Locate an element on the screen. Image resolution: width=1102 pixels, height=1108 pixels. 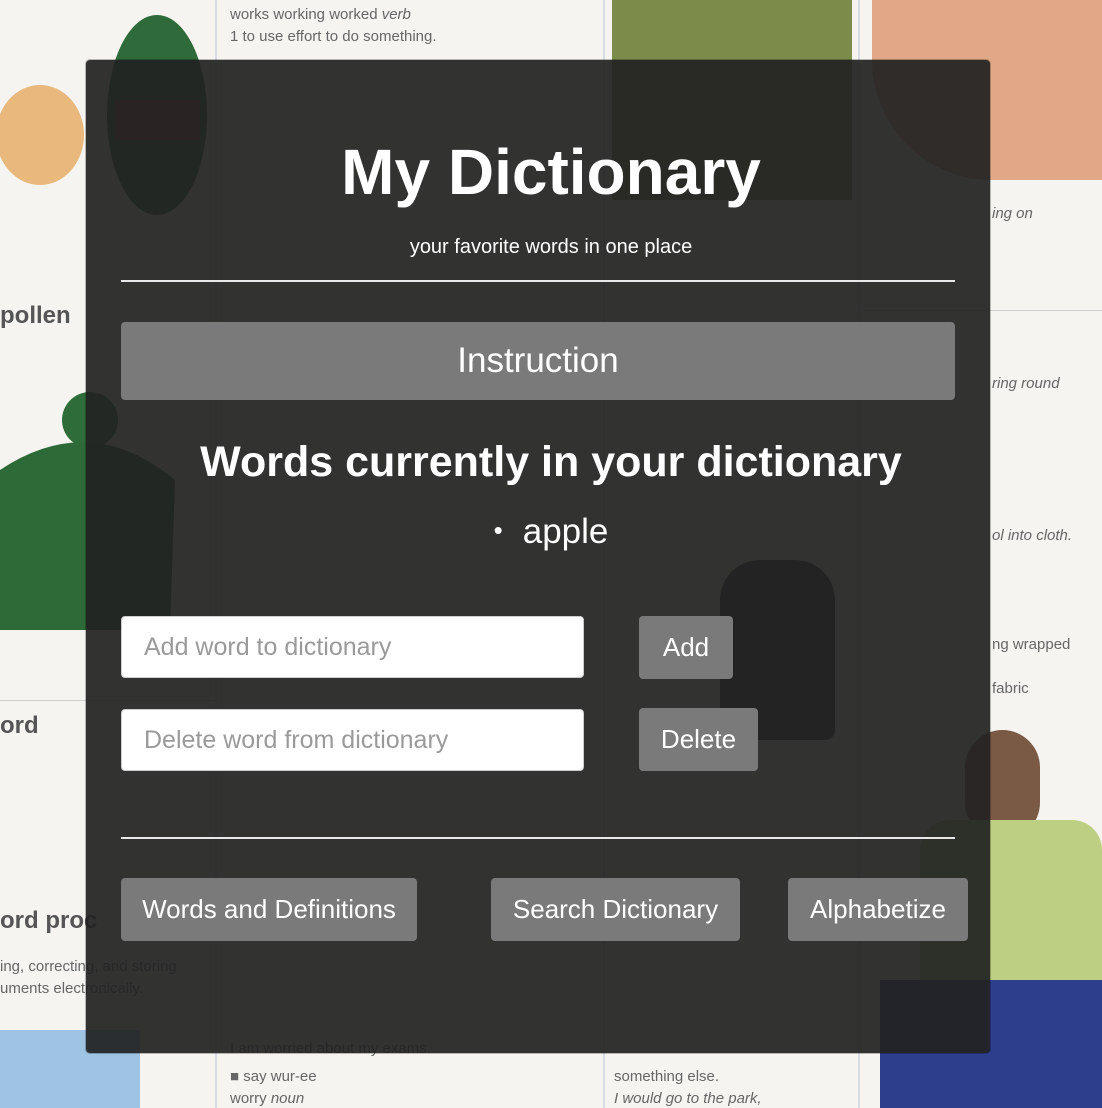
header-divider is located at coordinates (538, 281).